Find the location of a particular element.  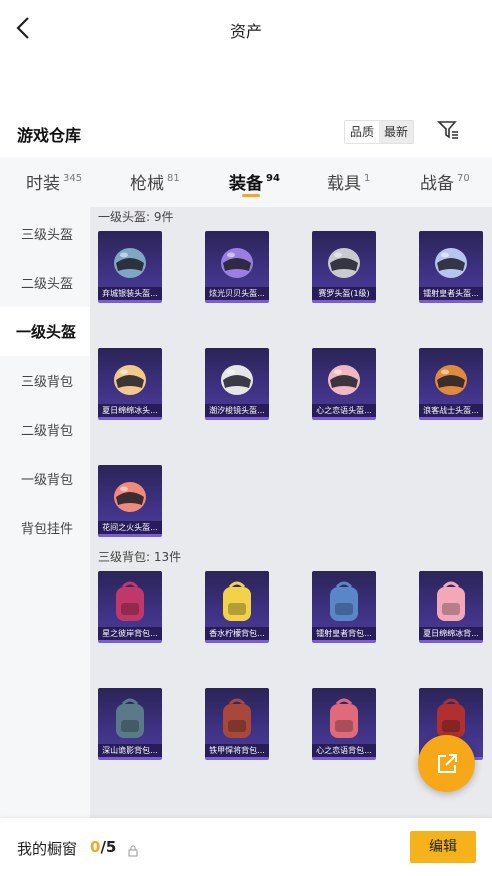

warehouse-title: 游戏仓库 is located at coordinates (49, 135).